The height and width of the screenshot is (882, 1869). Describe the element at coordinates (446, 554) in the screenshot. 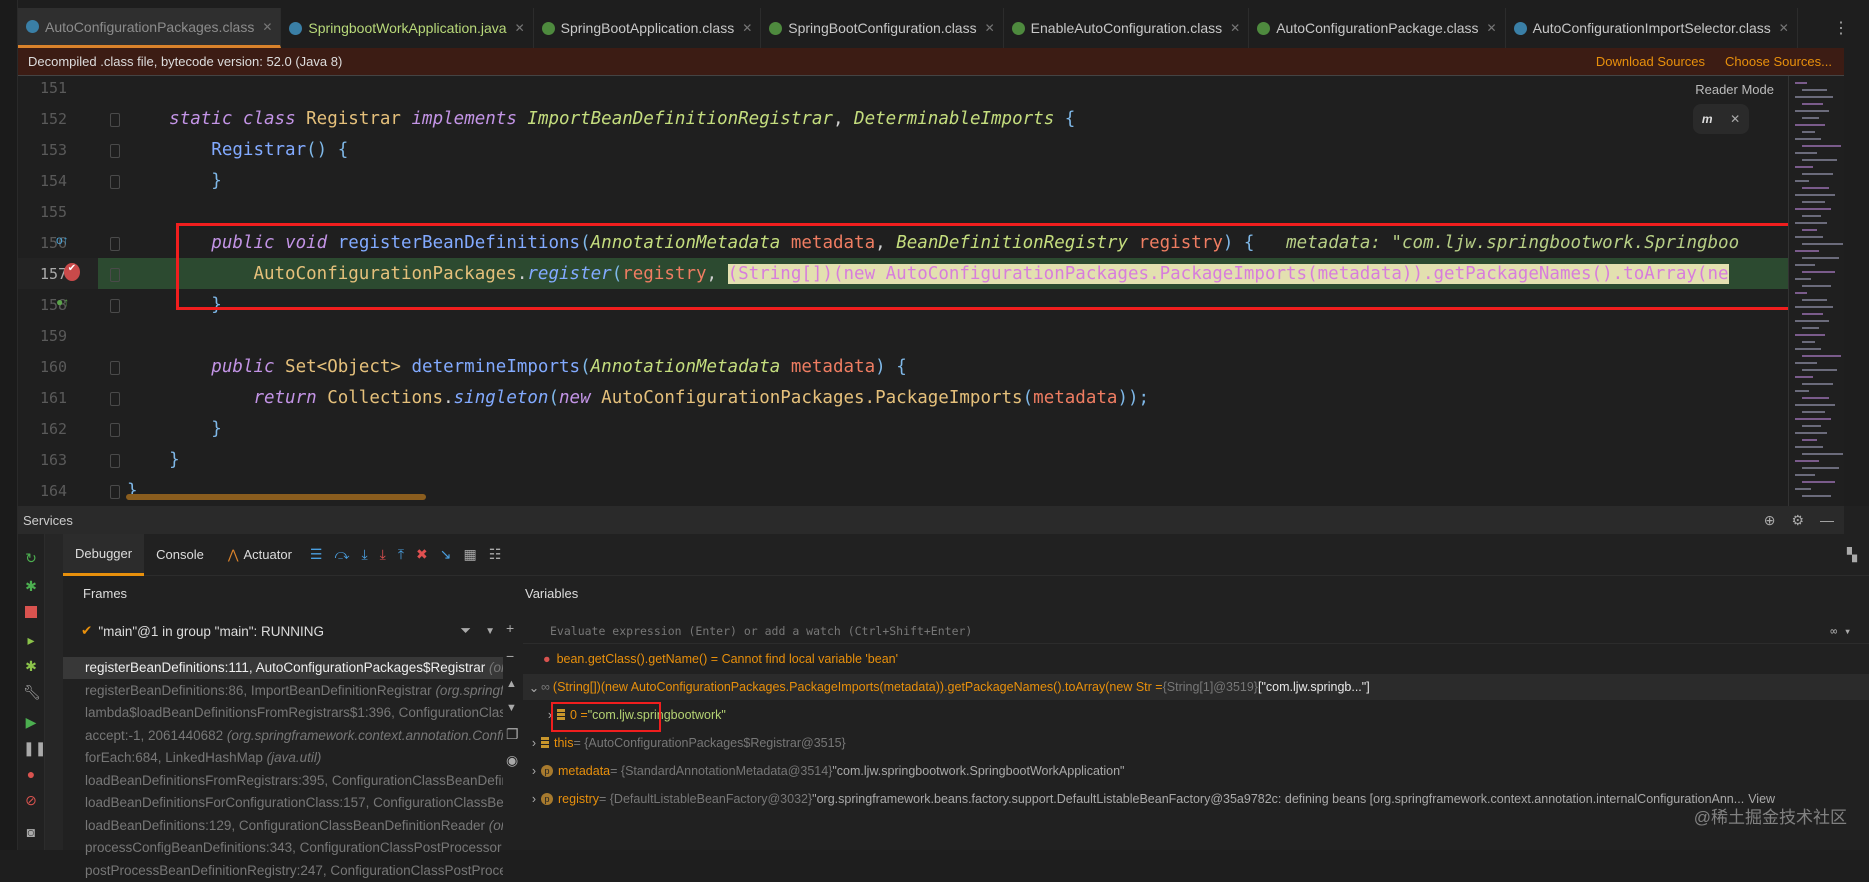

I see `run-to-cursor-icon: ↘` at that location.